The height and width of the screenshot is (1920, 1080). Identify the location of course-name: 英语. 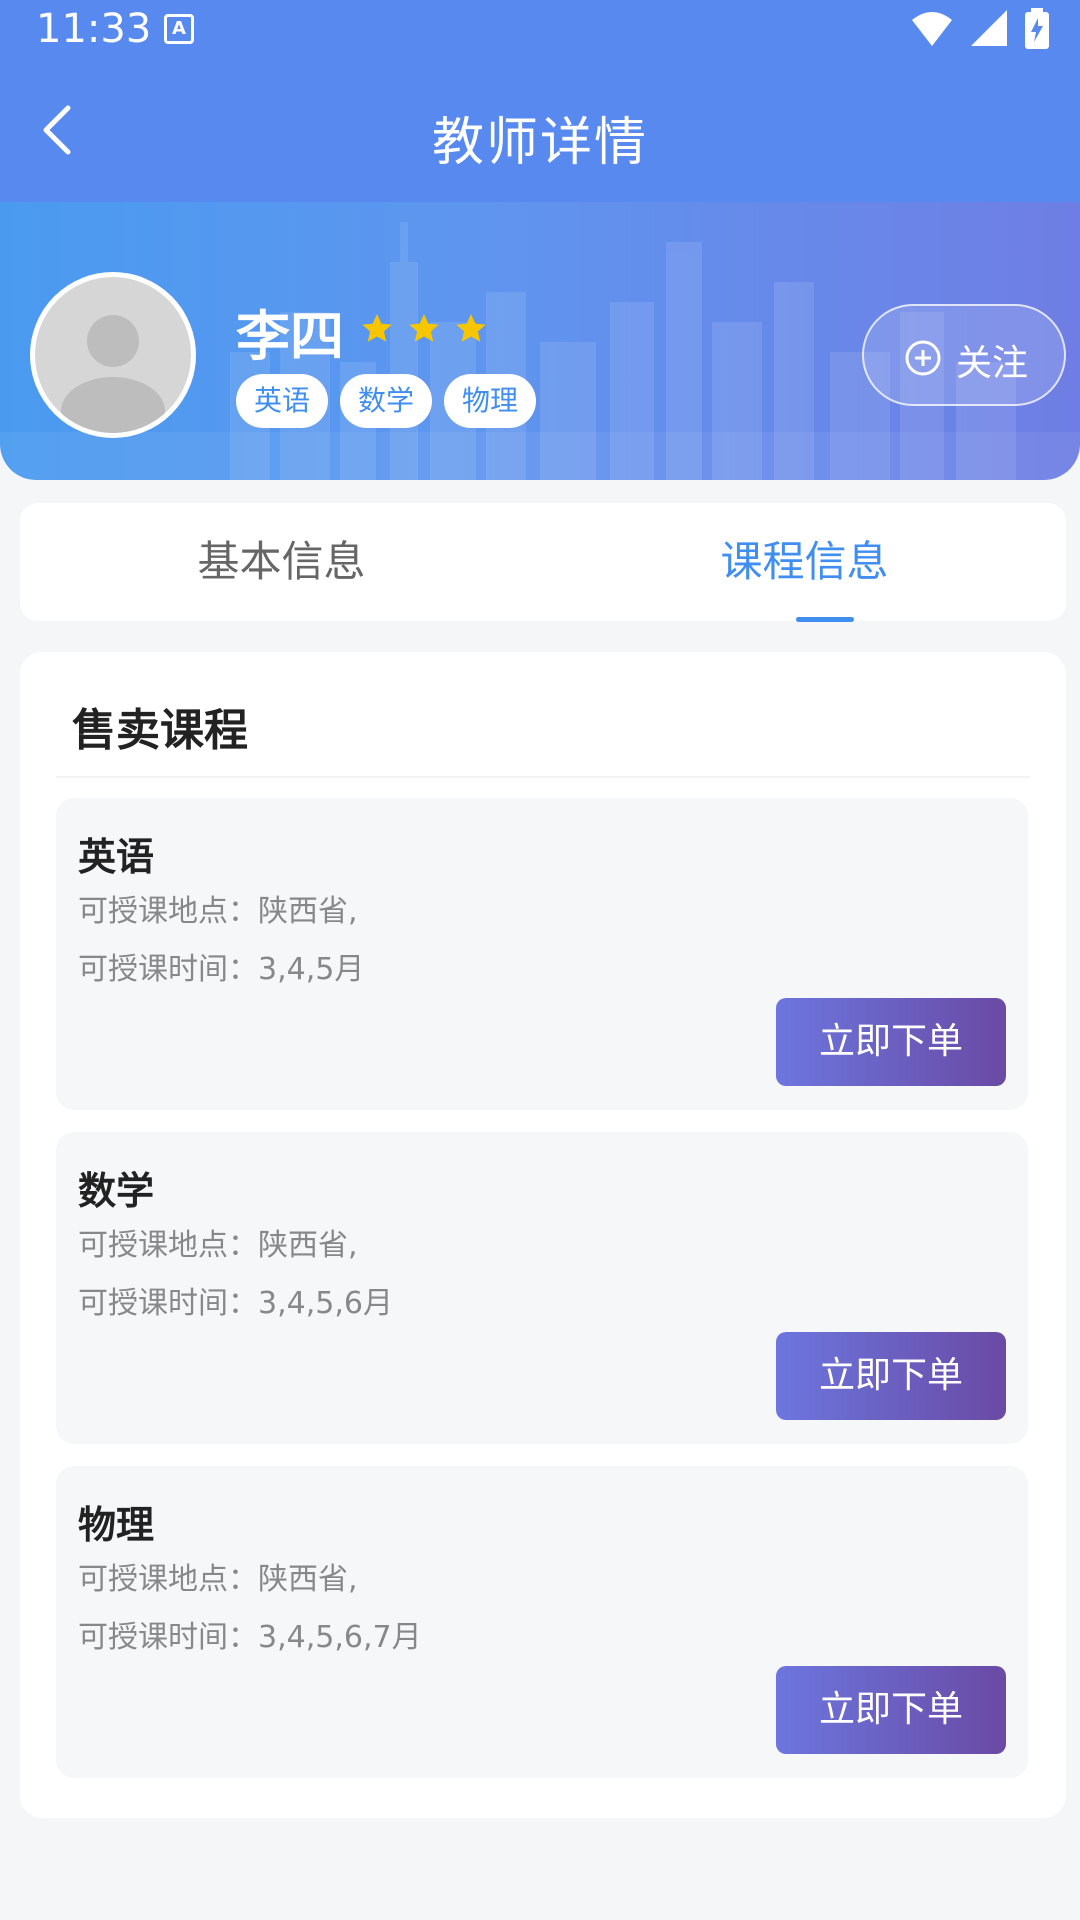
(116, 857).